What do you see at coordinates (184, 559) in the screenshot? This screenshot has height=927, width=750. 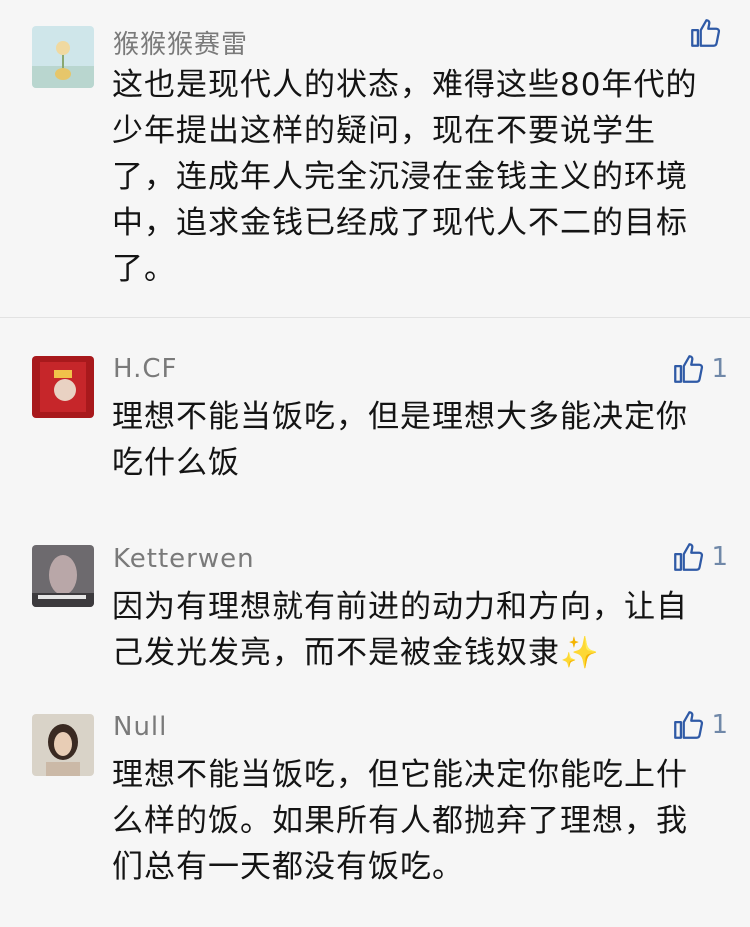 I see `comment-author: Ketterwen` at bounding box center [184, 559].